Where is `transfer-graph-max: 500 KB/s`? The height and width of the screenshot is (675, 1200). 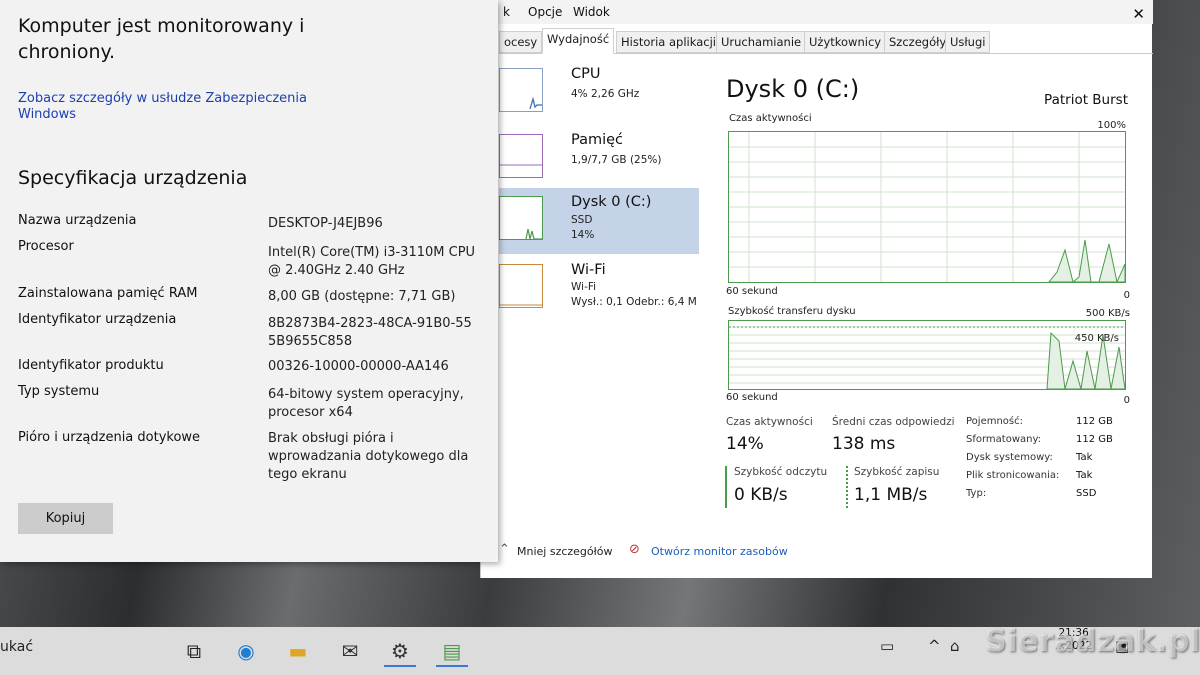
transfer-graph-max: 500 KB/s is located at coordinates (1107, 313).